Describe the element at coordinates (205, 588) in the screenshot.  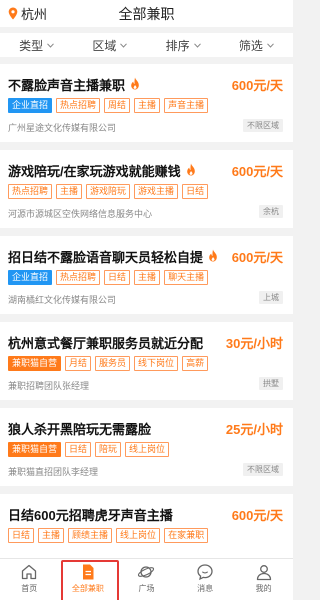
I see `tab-label: 消息` at that location.